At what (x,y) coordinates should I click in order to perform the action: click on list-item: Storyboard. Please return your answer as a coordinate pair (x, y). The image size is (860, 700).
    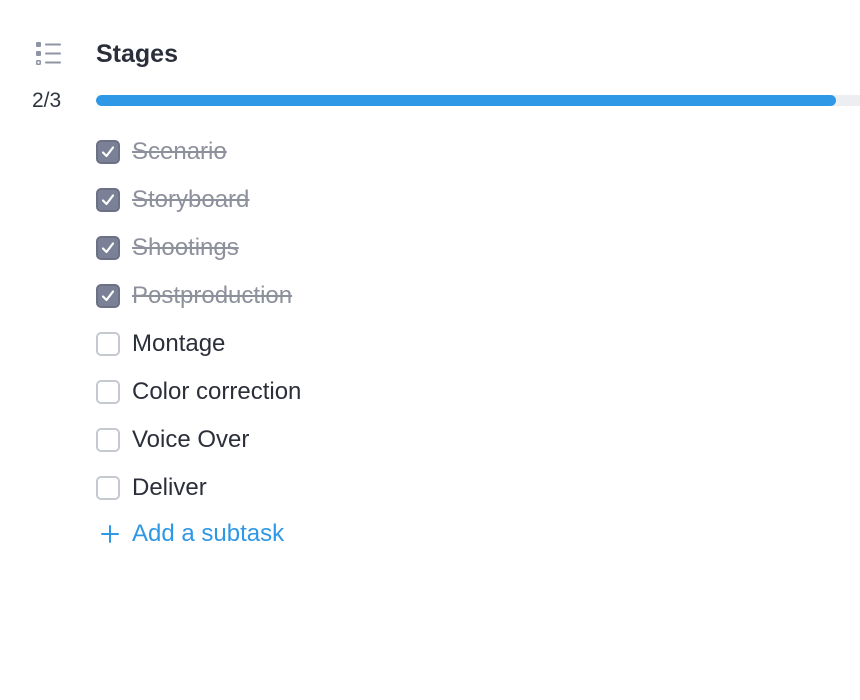
    Looking at the image, I should click on (198, 200).